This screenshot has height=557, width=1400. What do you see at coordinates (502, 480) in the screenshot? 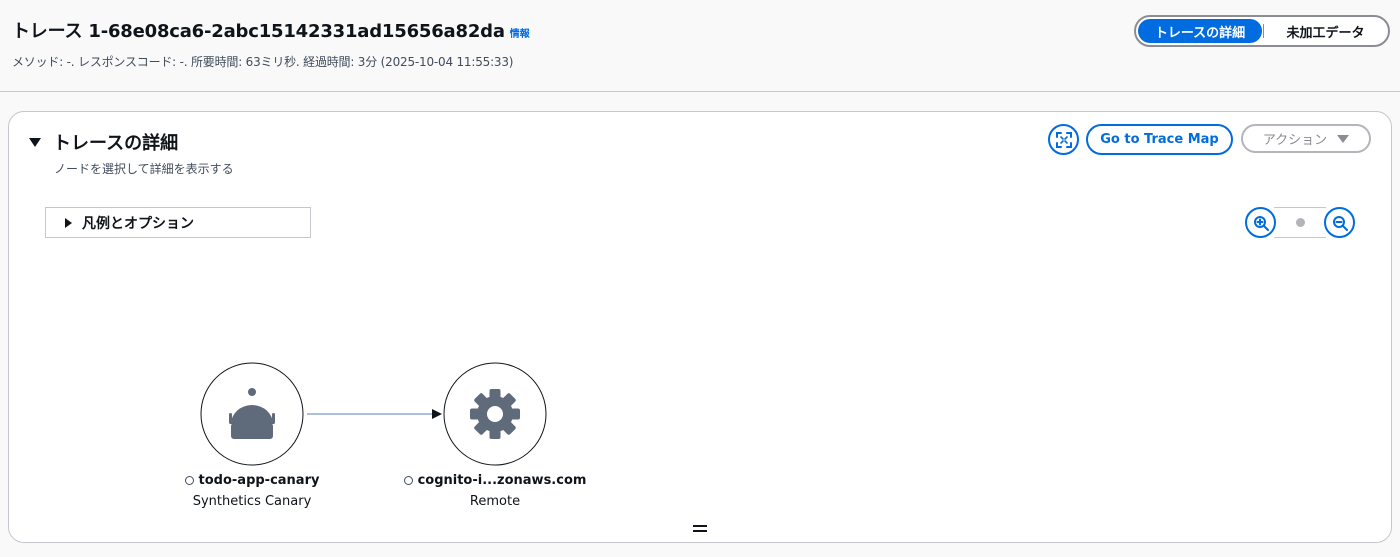
I see `node-name-text: cognito-i...zonaws.com` at bounding box center [502, 480].